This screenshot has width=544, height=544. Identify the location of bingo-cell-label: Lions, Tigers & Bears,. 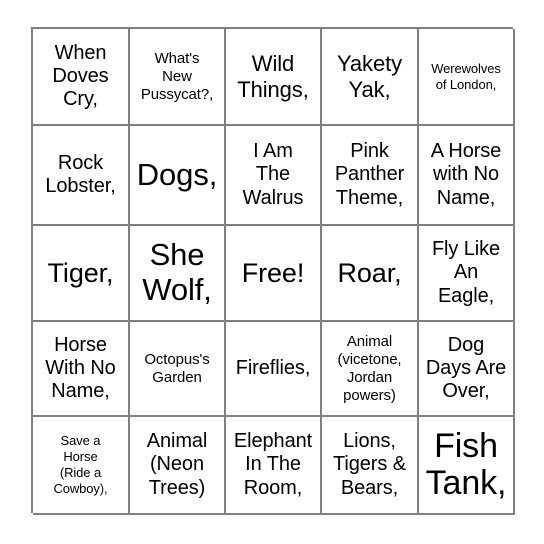
(369, 464).